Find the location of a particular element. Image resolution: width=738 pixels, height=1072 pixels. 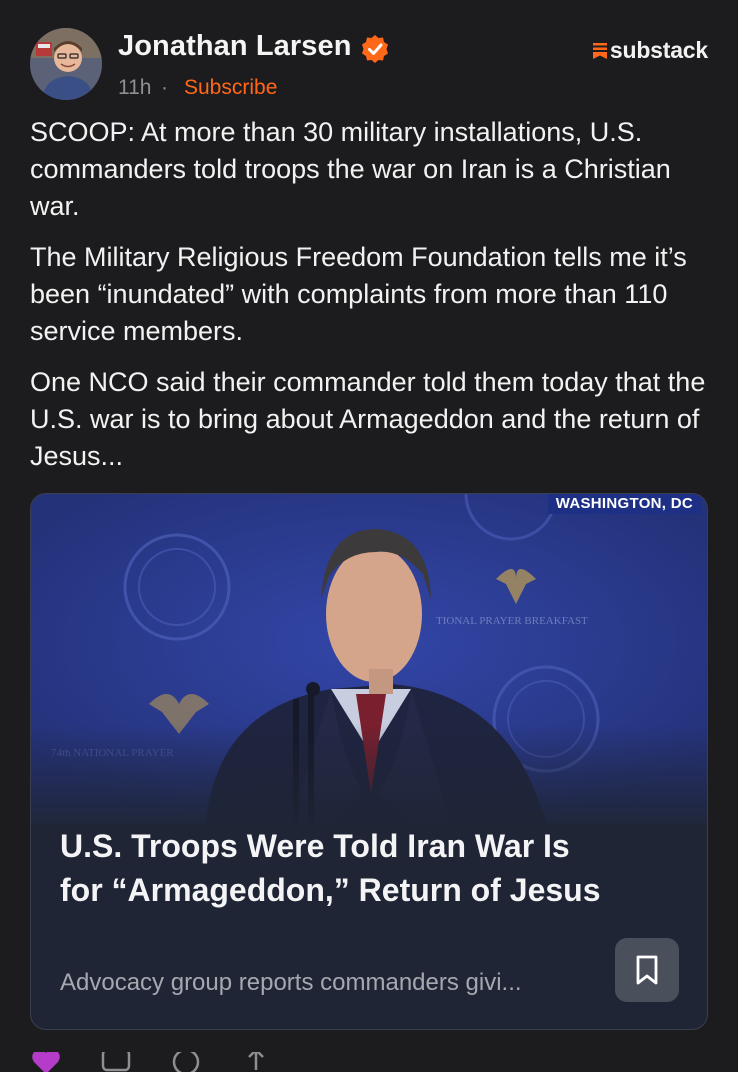

restack-button is located at coordinates (186, 1062).